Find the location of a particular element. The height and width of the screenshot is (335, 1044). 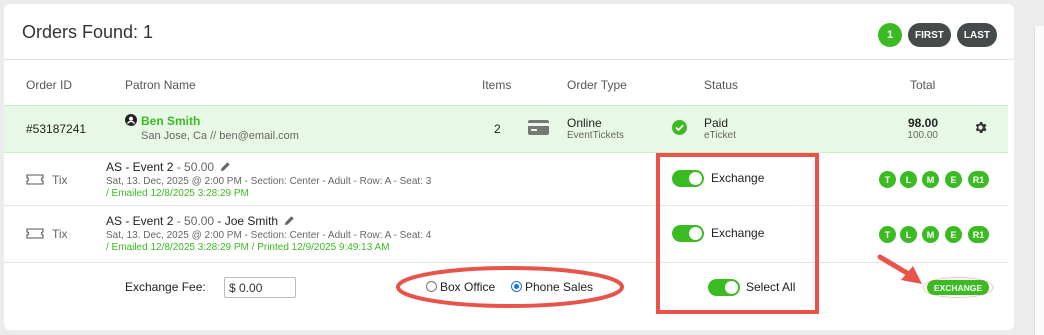

exchange-button: EXCHANGE is located at coordinates (958, 287).